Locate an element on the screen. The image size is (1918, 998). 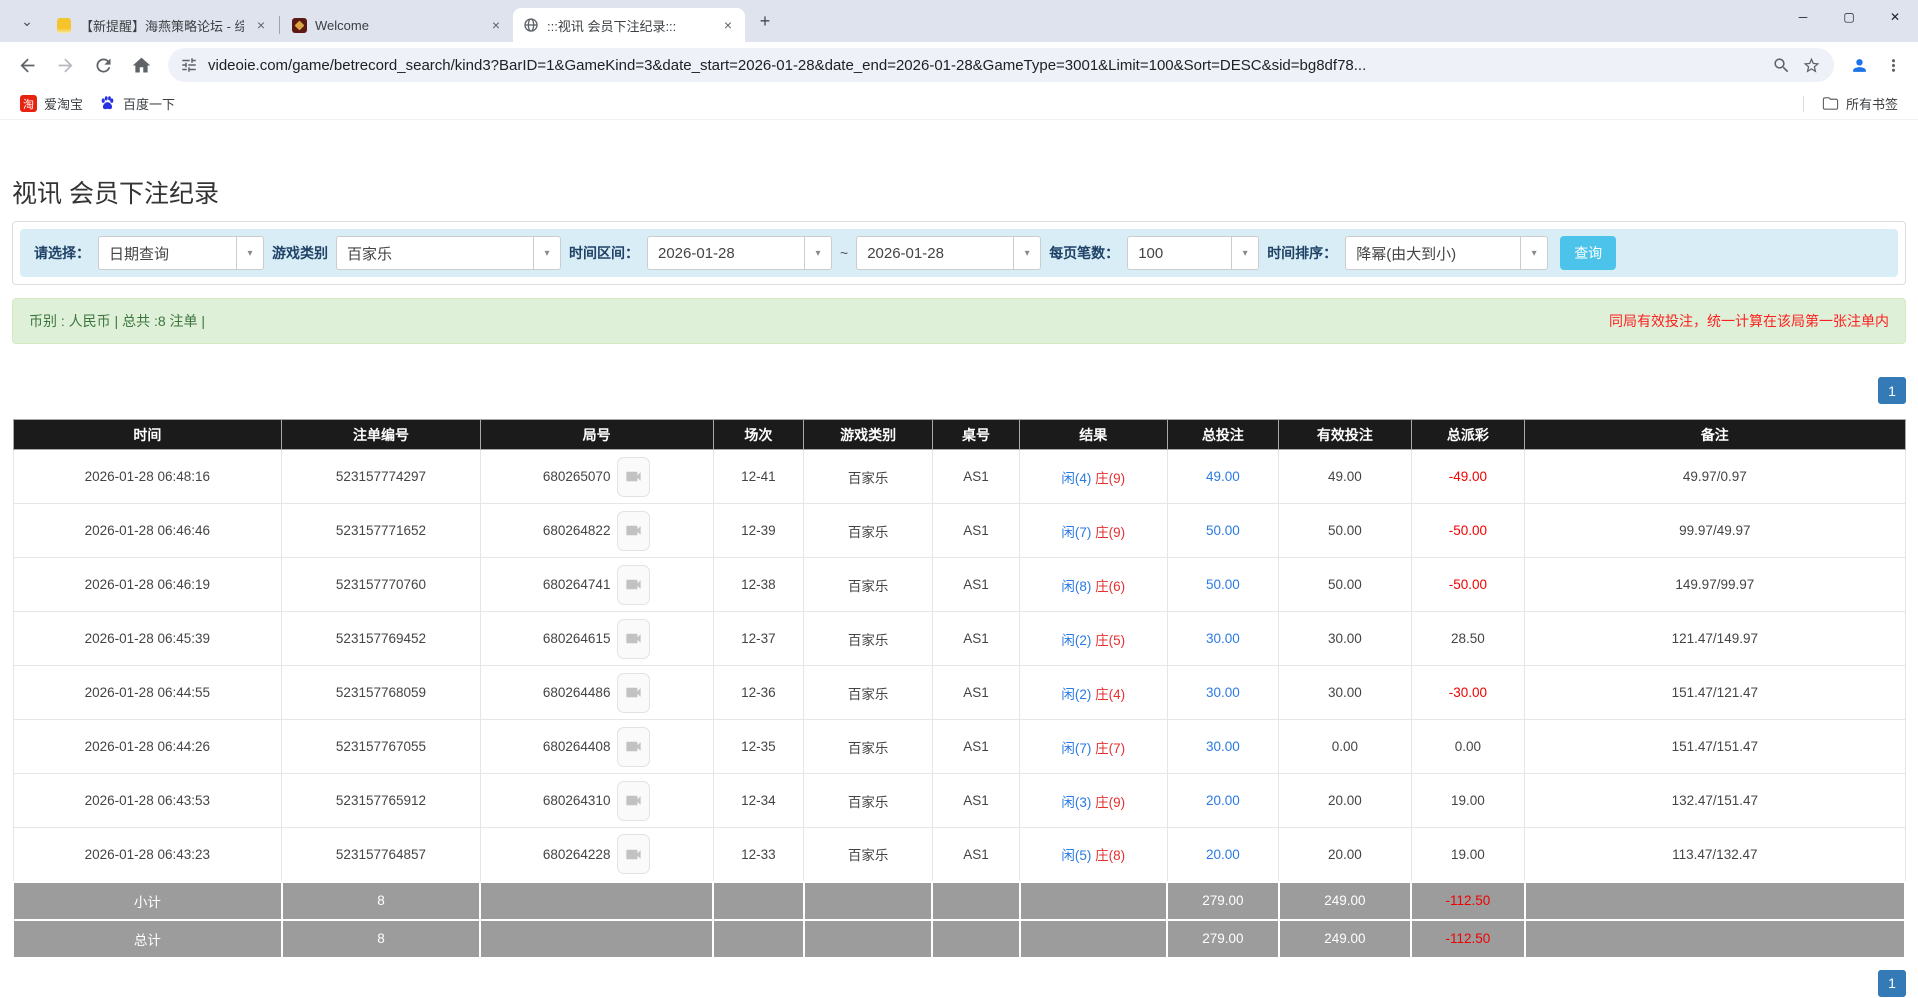
cell-valid-bet: 30.00 is located at coordinates (1345, 692).